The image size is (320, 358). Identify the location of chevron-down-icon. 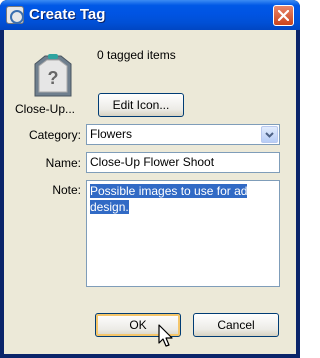
(269, 135).